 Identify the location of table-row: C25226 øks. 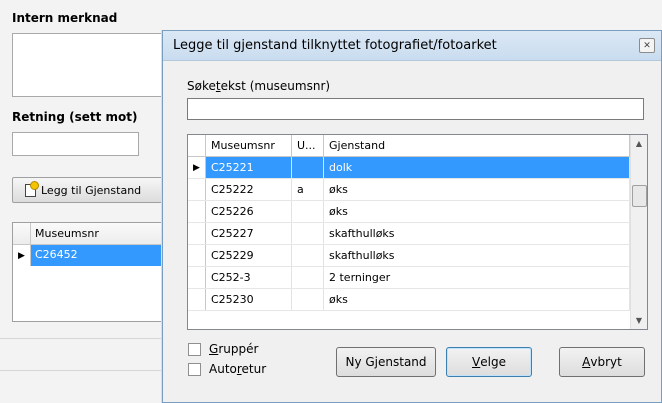
(417, 212).